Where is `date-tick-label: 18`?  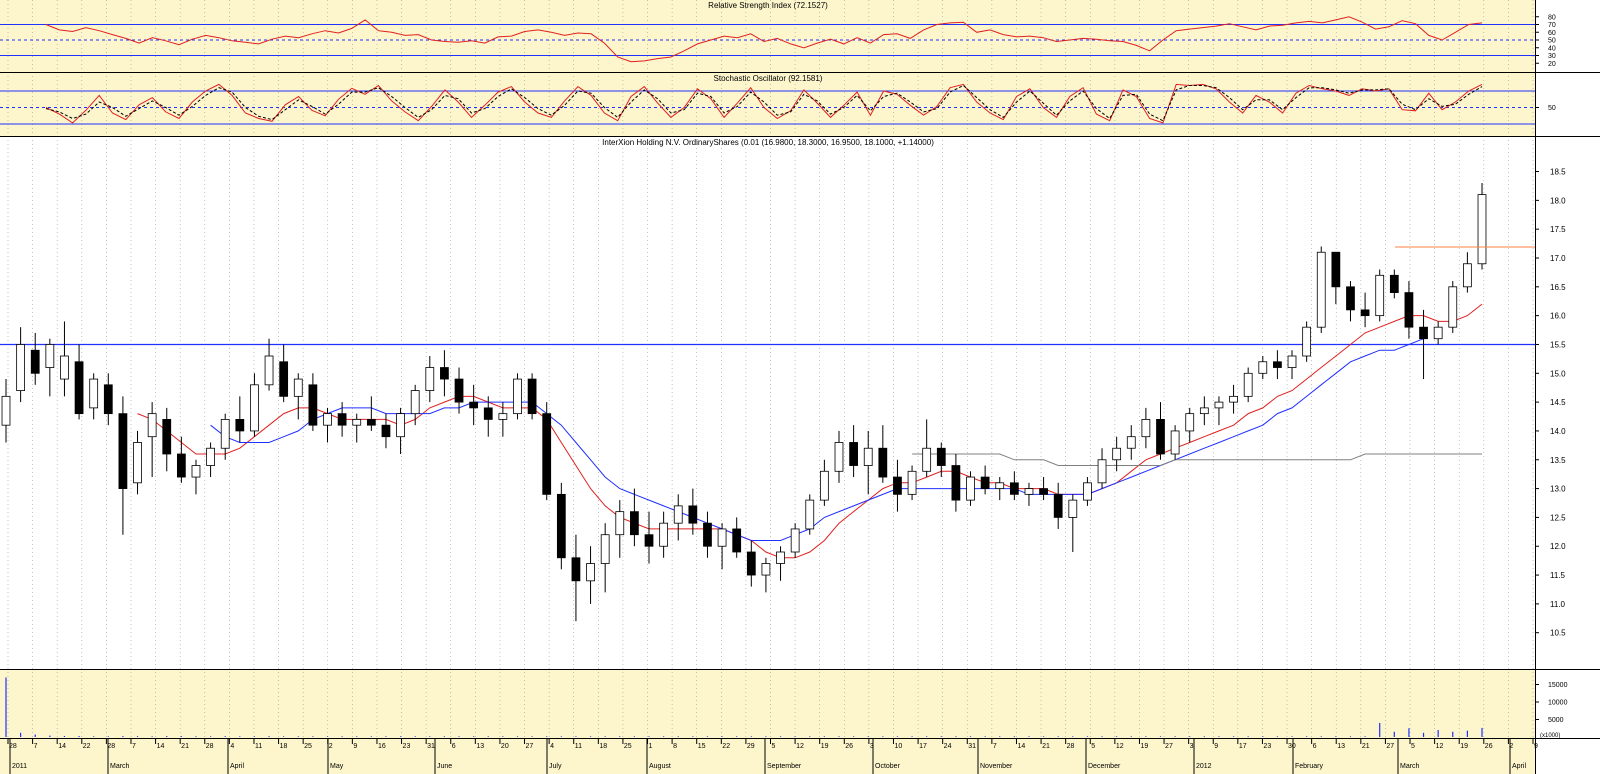 date-tick-label: 18 is located at coordinates (603, 746).